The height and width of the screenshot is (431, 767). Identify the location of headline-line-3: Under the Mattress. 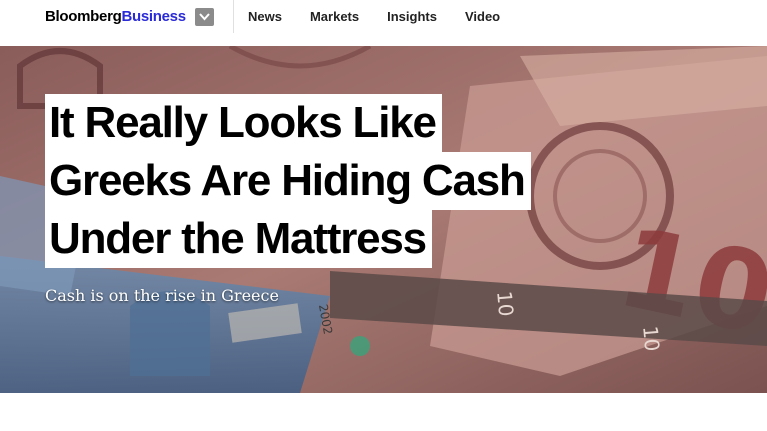
(238, 239).